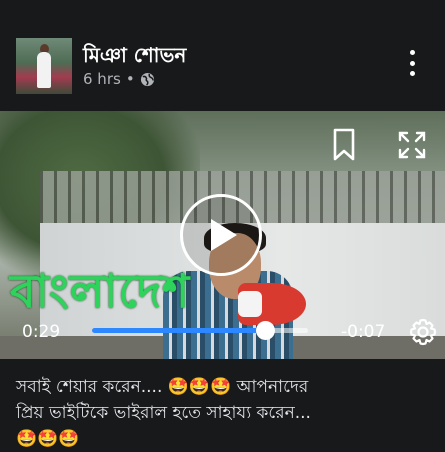 This screenshot has height=452, width=445. I want to click on time-elapsed: 0:29, so click(41, 332).